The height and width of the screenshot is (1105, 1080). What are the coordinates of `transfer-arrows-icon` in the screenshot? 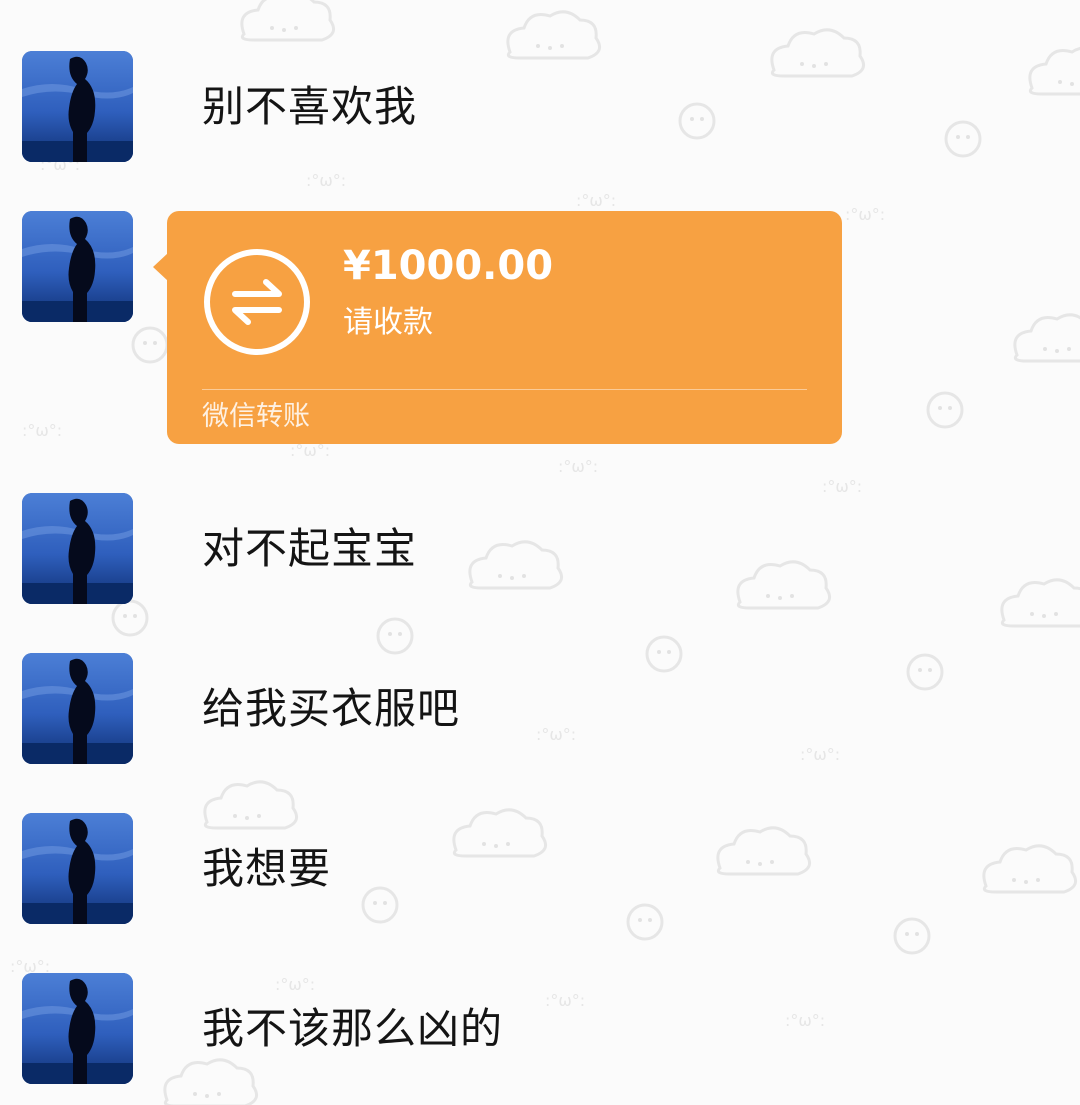 It's located at (257, 302).